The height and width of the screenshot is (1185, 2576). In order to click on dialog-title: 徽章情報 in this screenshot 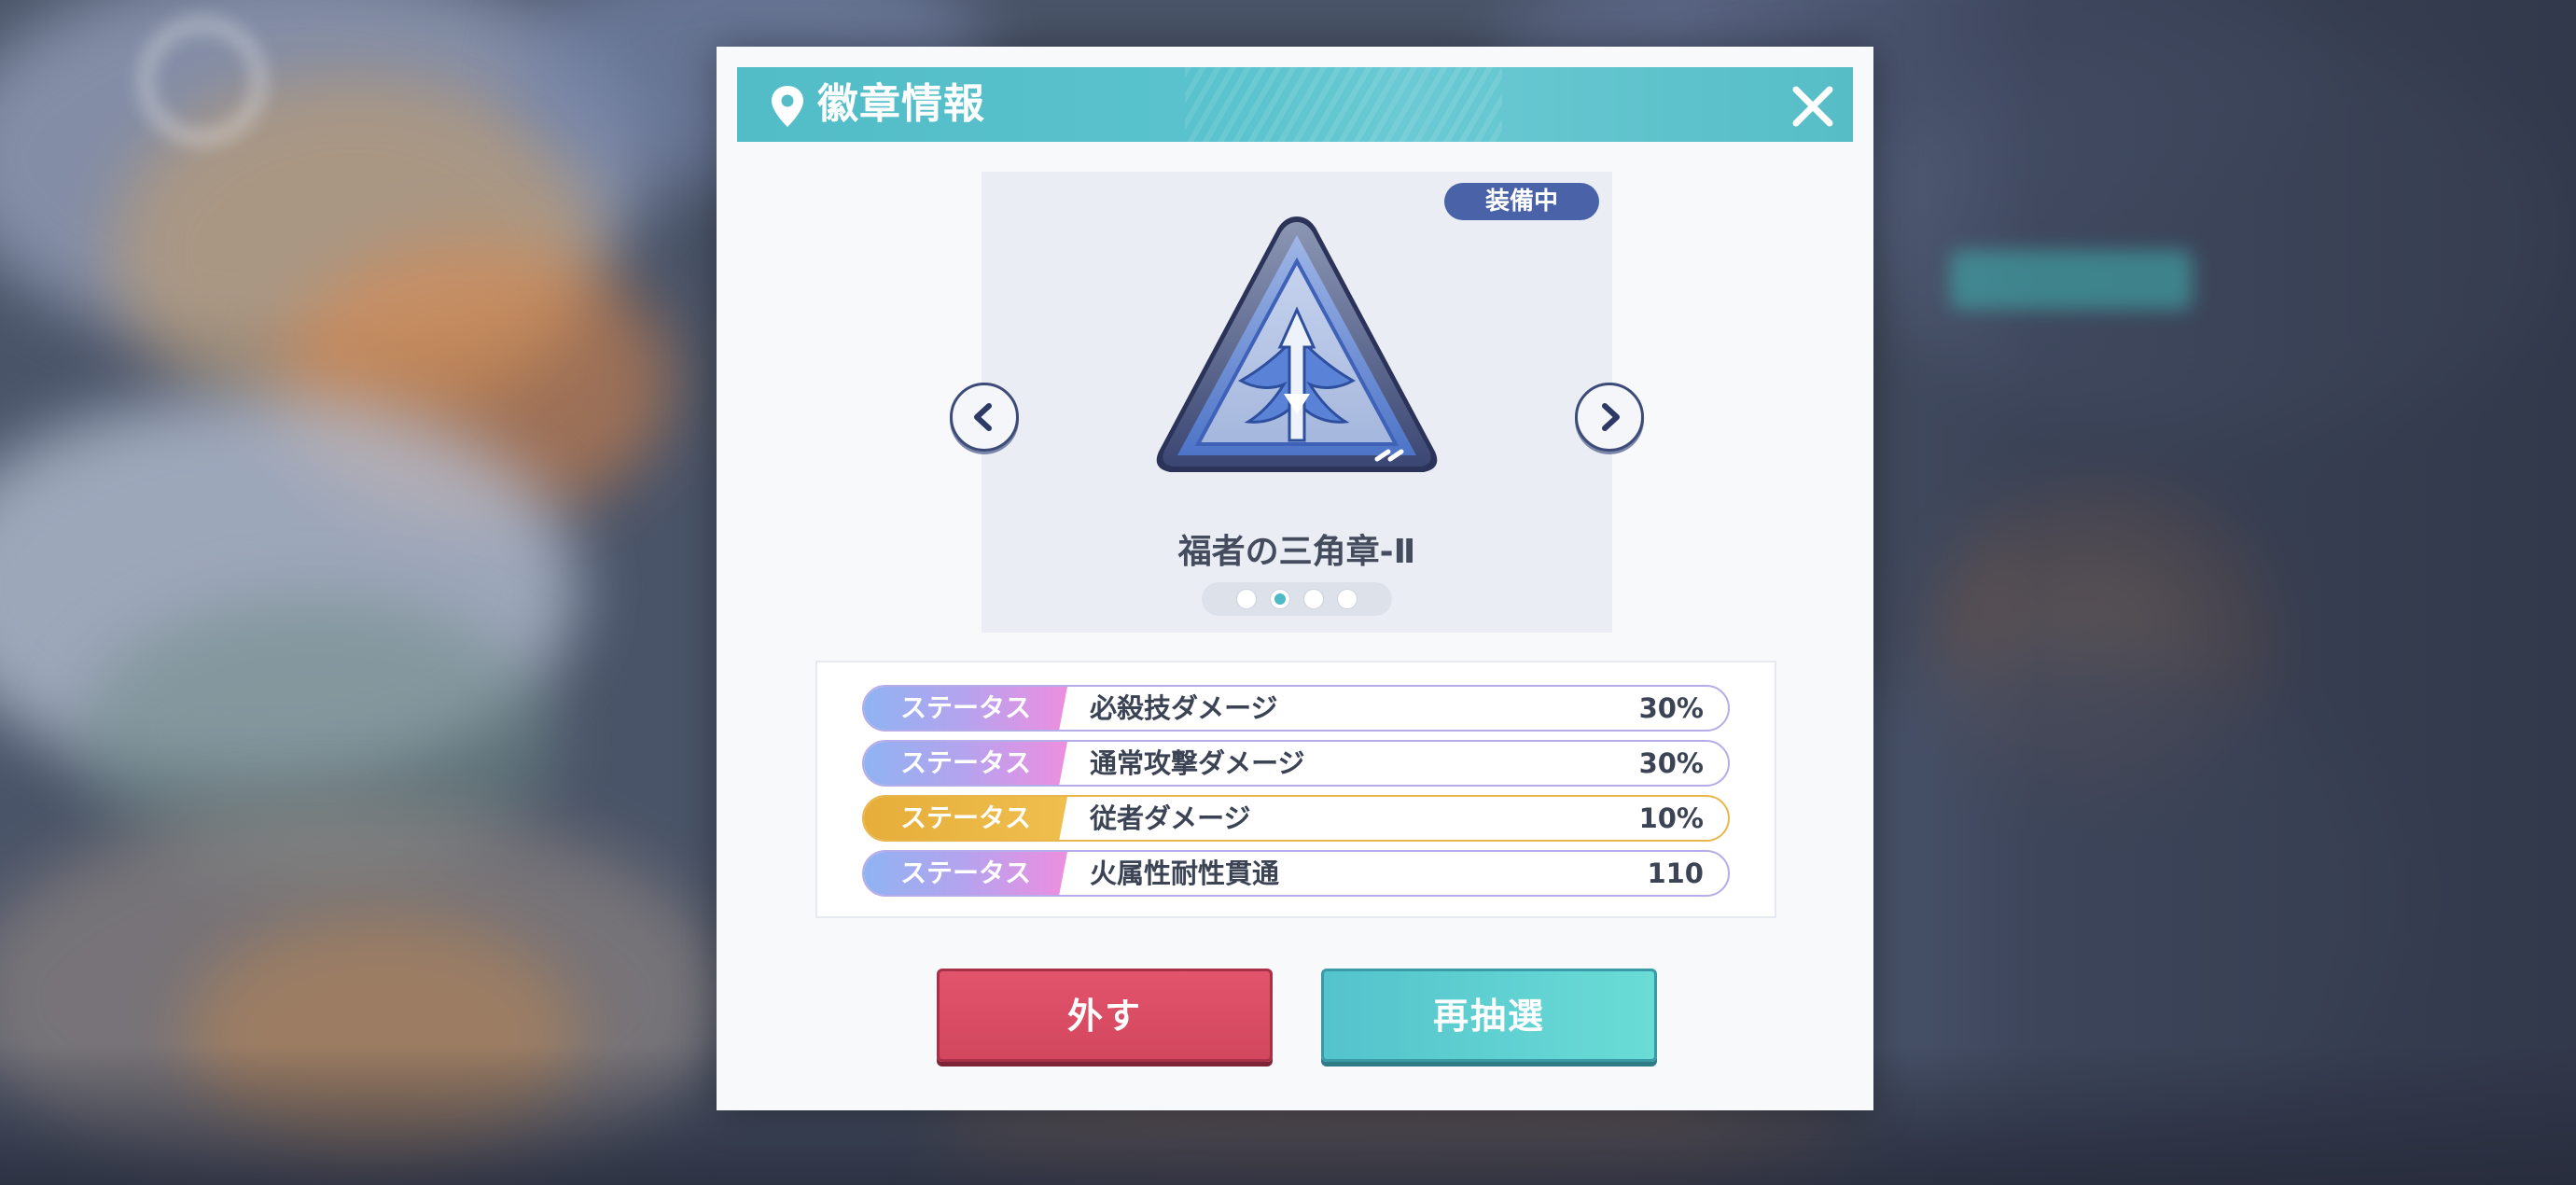, I will do `click(901, 104)`.